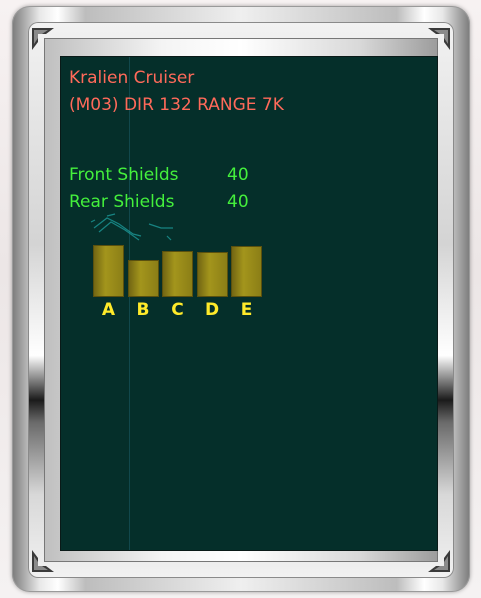  What do you see at coordinates (177, 310) in the screenshot?
I see `shield-bar-label-c: C` at bounding box center [177, 310].